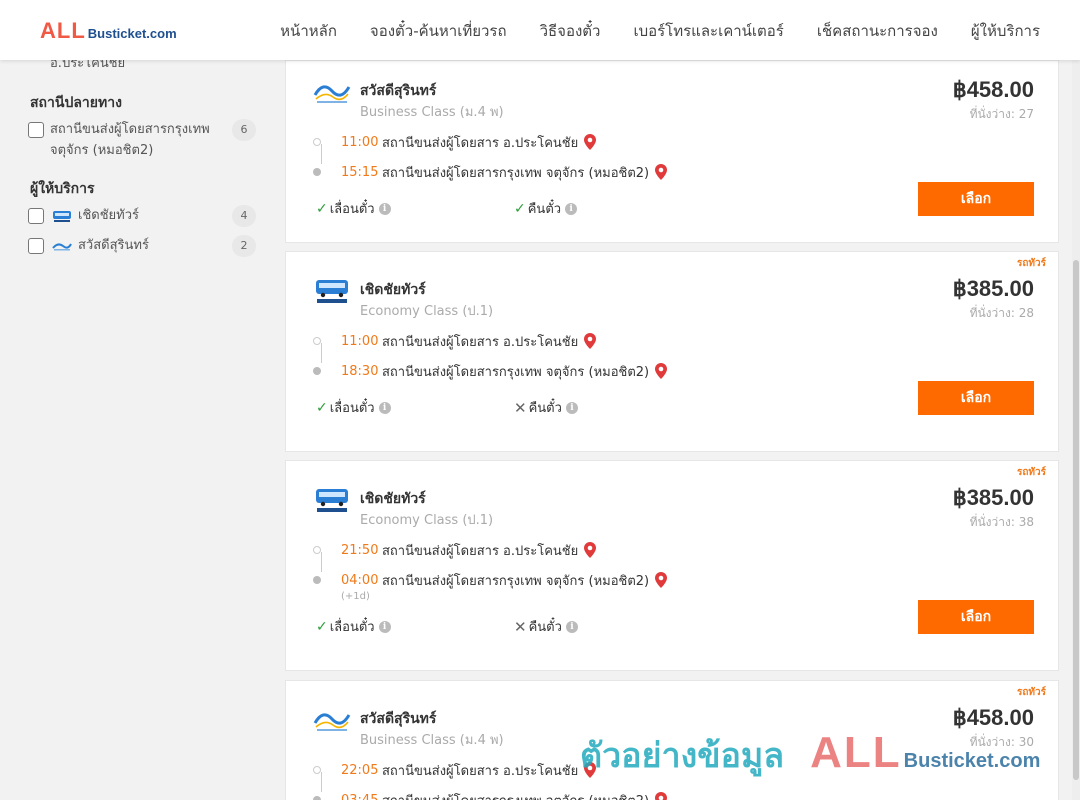 Image resolution: width=1080 pixels, height=800 pixels. I want to click on operator-checkbox-cherdchai, so click(36, 216).